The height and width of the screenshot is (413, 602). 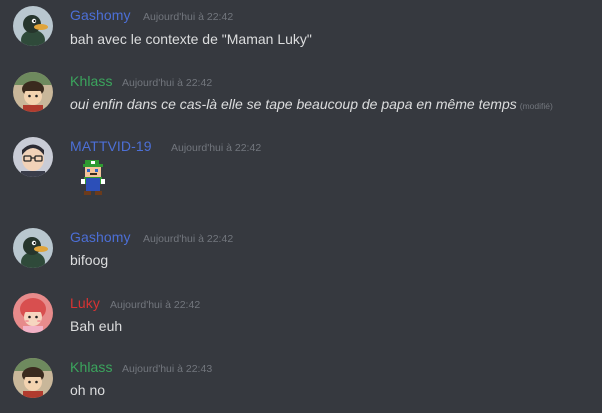 I want to click on message-item: Gashomy Aujourd'hui à 22:42 bifoog, so click(x=301, y=252).